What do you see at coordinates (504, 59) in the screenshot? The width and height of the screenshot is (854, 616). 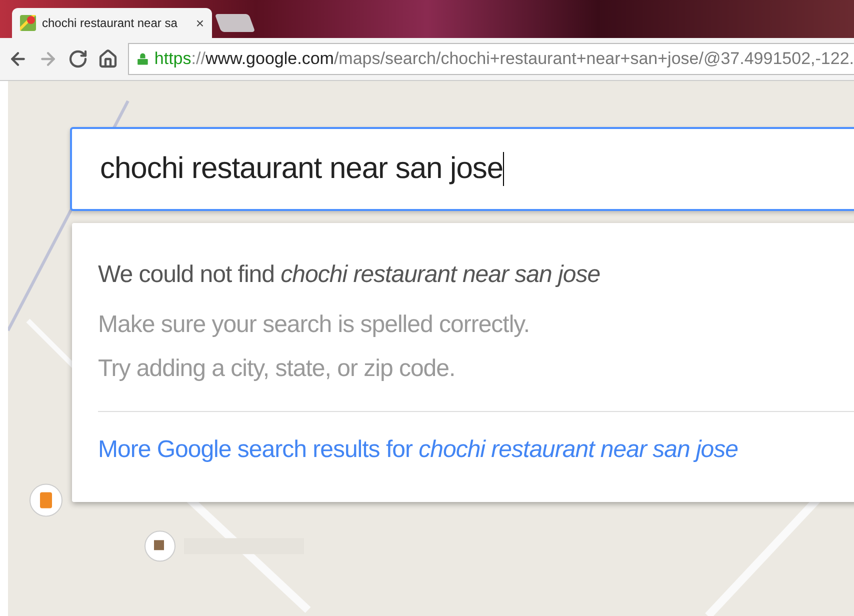 I see `url-text: https://www.google.com/maps/search/chochi+restaurant+near+san+jose/@37.4991502,-122.` at bounding box center [504, 59].